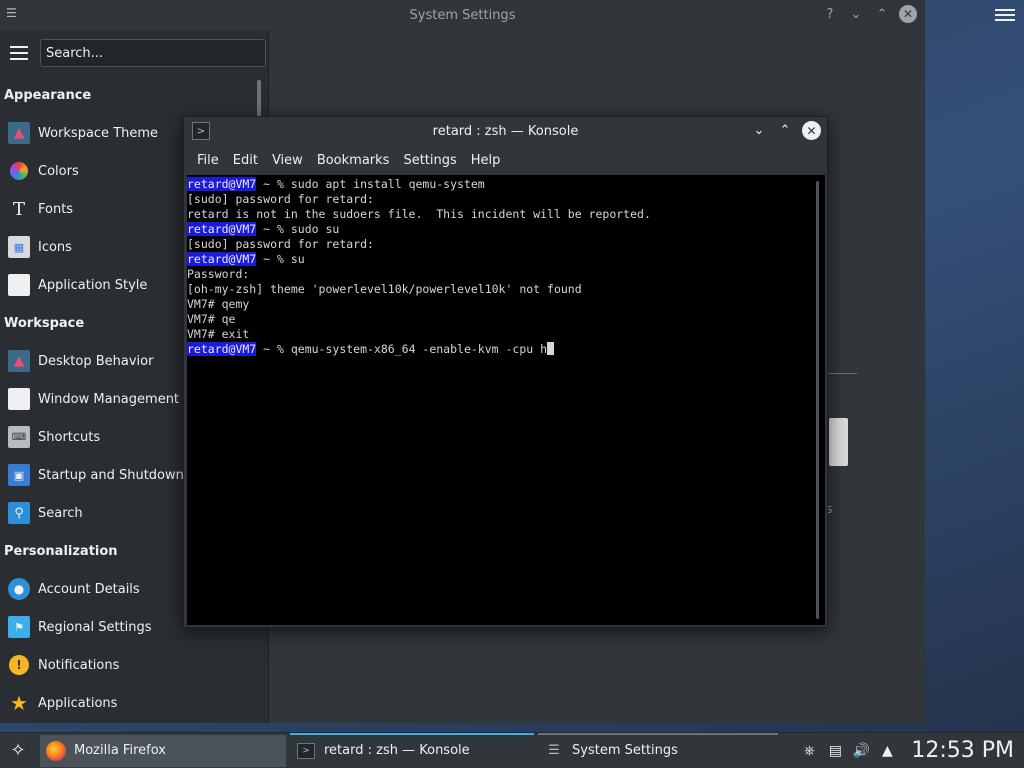 This screenshot has width=1024, height=768. I want to click on settings-app-icon: ☰, so click(14, 14).